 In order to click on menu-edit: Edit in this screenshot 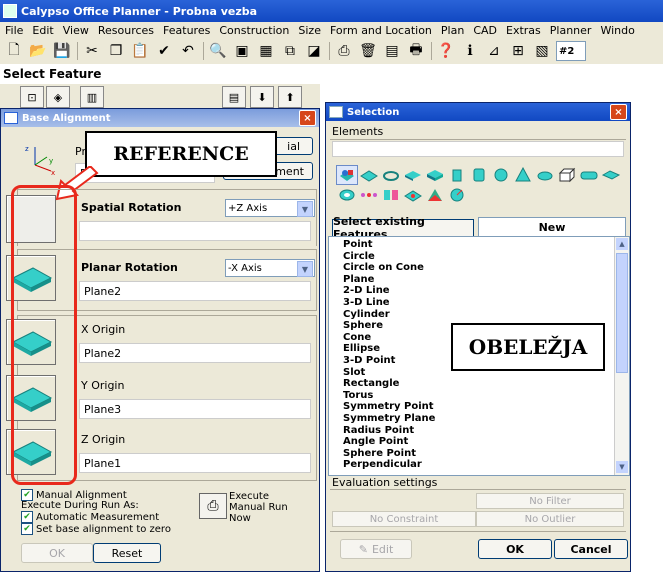, I will do `click(42, 30)`.